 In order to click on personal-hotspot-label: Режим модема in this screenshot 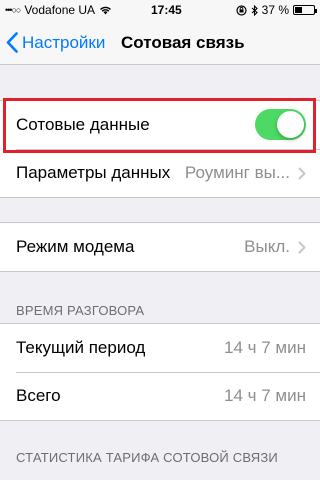, I will do `click(75, 246)`.